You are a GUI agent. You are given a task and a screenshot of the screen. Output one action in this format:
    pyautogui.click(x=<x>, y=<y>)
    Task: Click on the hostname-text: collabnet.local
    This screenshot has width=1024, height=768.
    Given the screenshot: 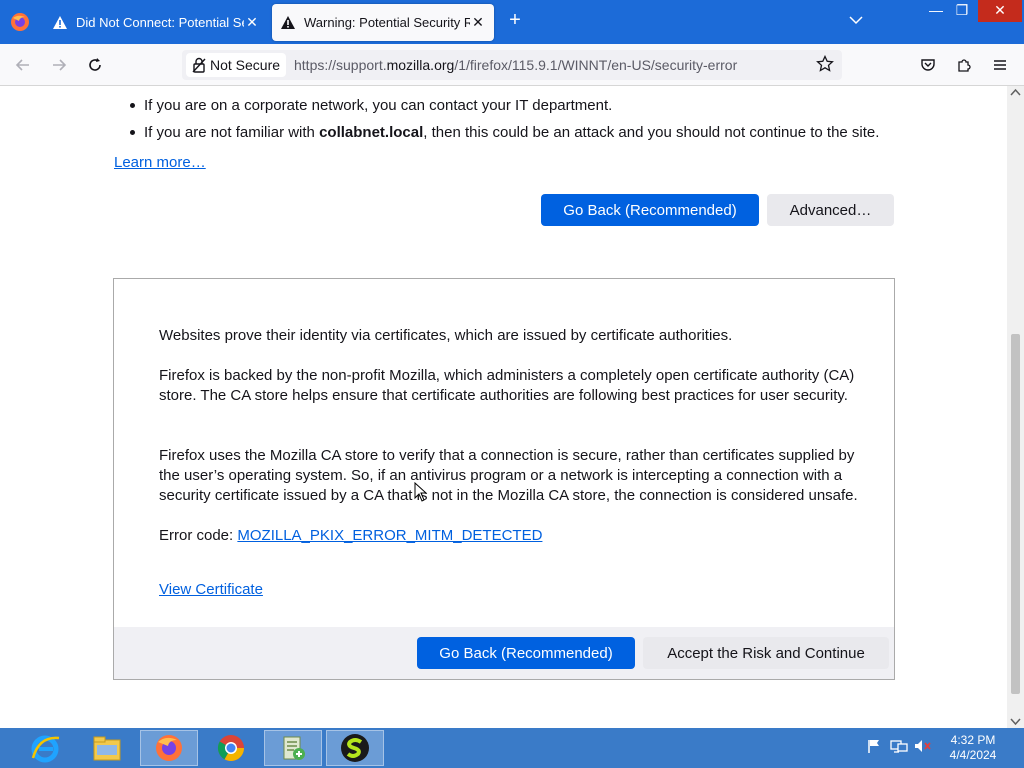 What is the action you would take?
    pyautogui.click(x=371, y=132)
    